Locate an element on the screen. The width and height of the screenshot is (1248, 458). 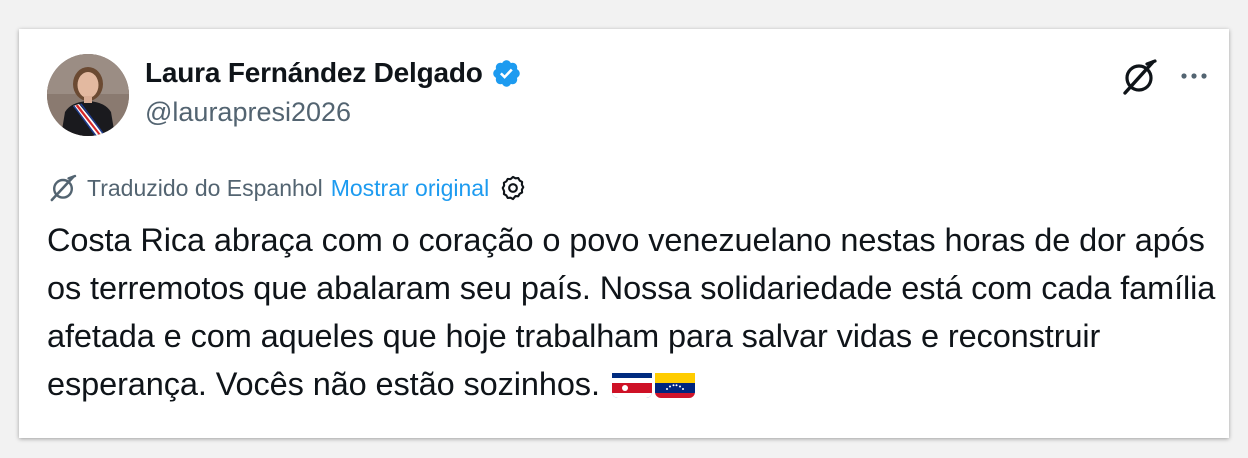
verified-badge-icon is located at coordinates (506, 73).